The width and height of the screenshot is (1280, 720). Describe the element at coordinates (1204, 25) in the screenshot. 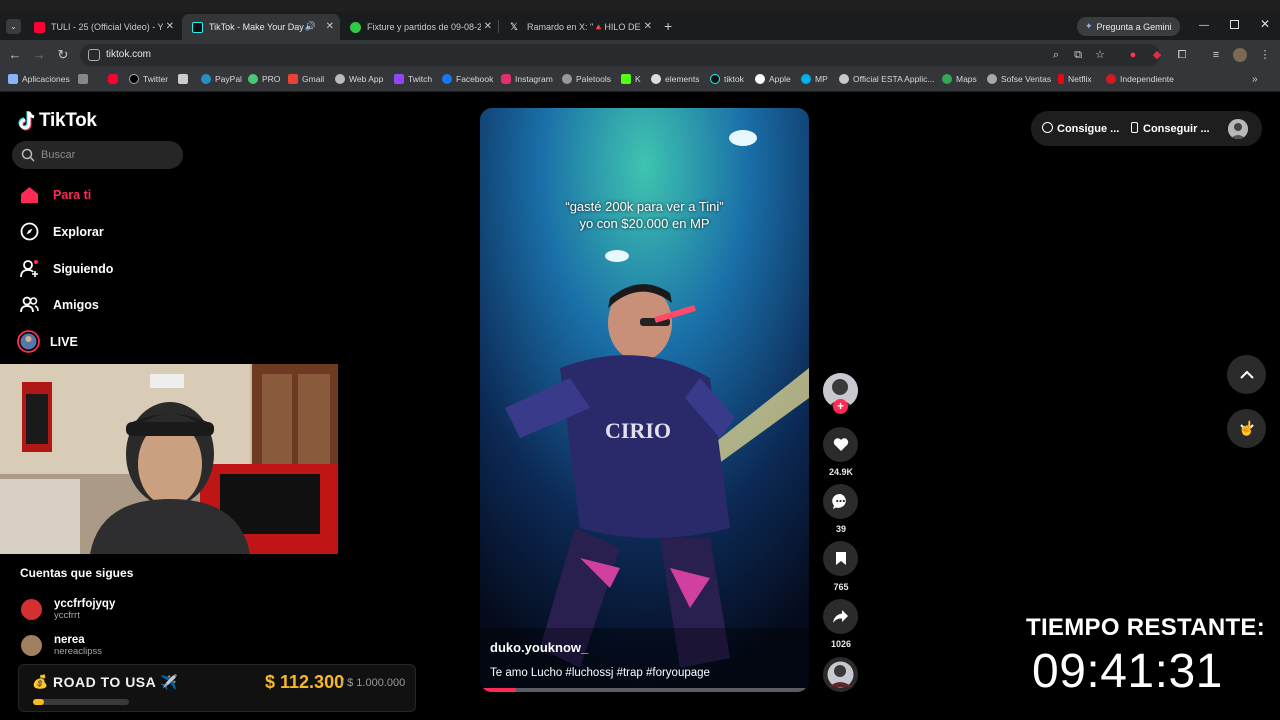

I see `minimize-button: —` at that location.